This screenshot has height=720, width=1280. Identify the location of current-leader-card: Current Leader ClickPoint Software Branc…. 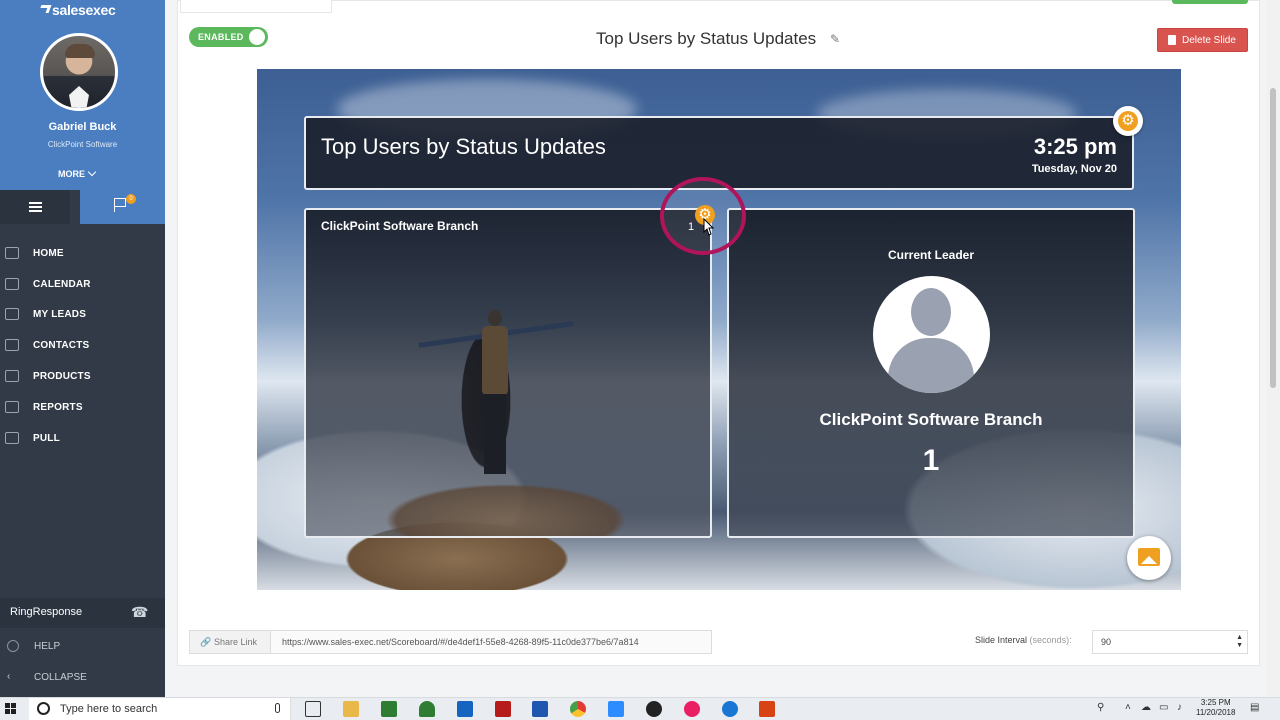
(931, 373).